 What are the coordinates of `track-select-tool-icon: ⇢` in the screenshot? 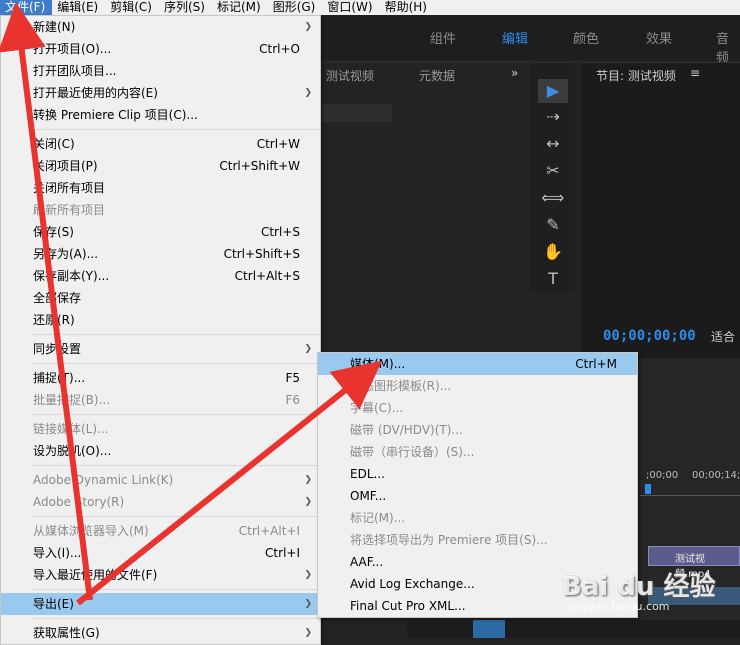 It's located at (553, 117).